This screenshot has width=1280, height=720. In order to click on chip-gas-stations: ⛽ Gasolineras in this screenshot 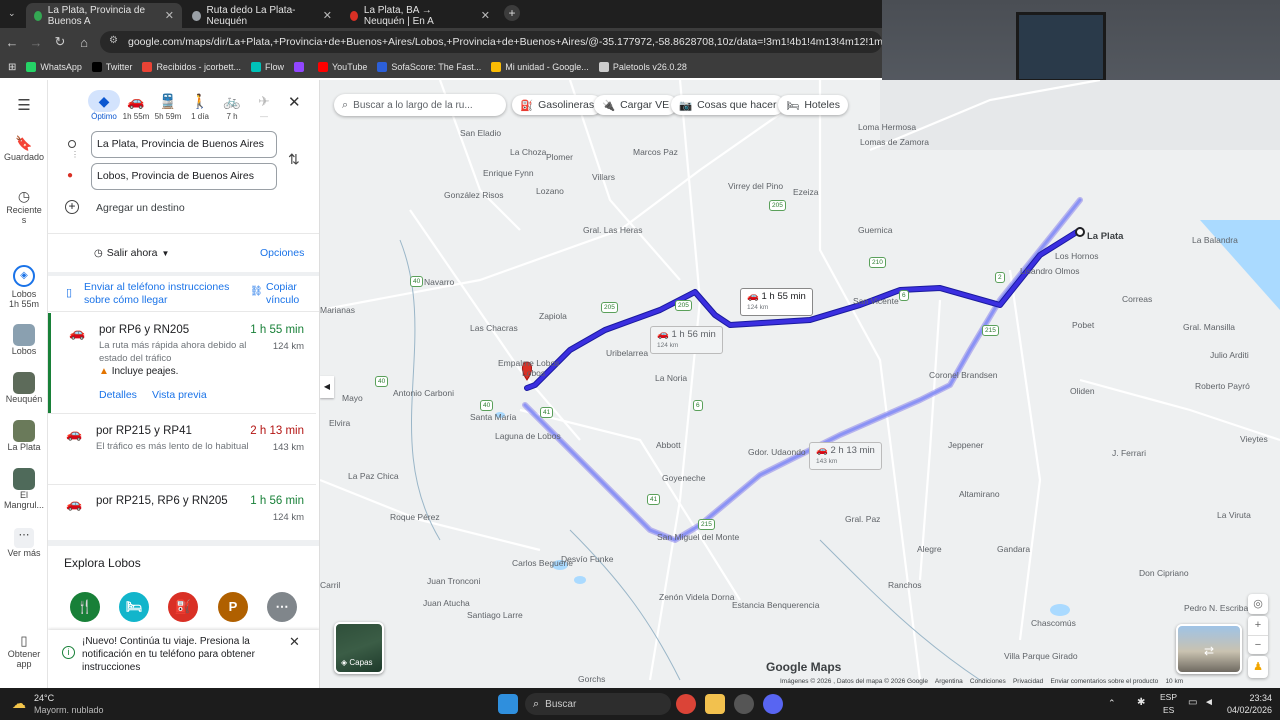, I will do `click(557, 105)`.